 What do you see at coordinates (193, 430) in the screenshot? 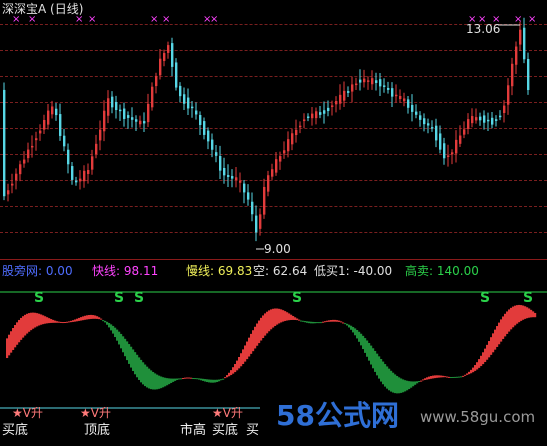
I see `market-high-signal: 市高` at bounding box center [193, 430].